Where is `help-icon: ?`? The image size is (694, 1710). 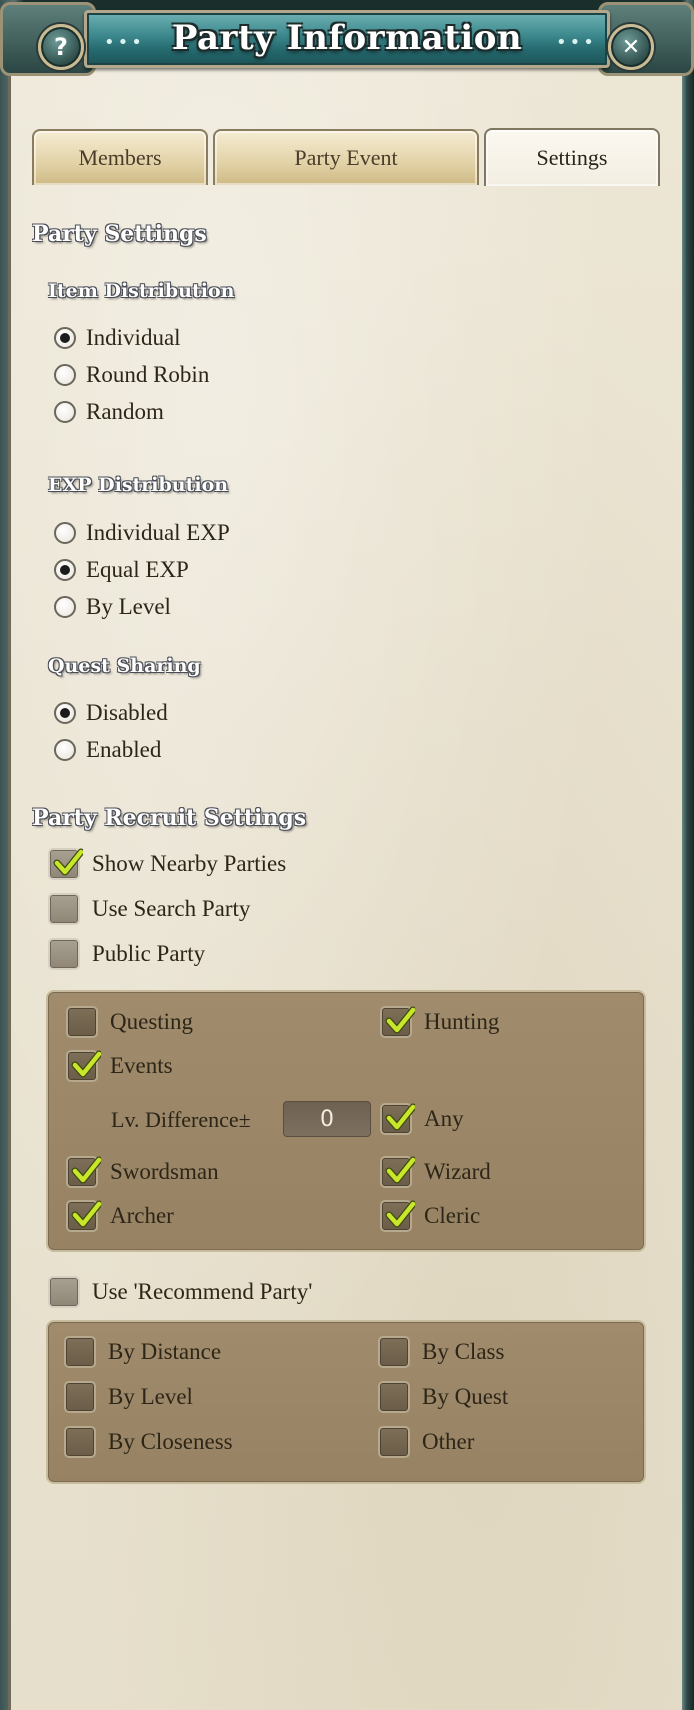 help-icon: ? is located at coordinates (61, 47).